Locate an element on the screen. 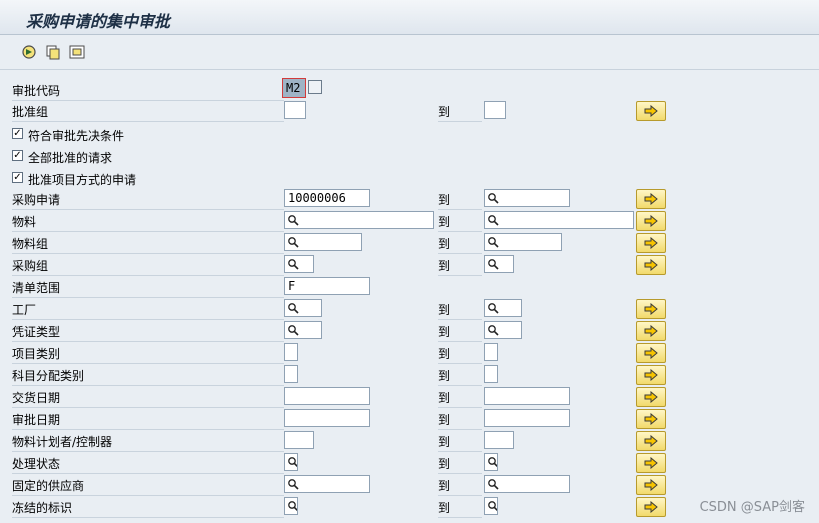 The image size is (819, 523). watermark: CSDN @SAP剑客 is located at coordinates (752, 507).